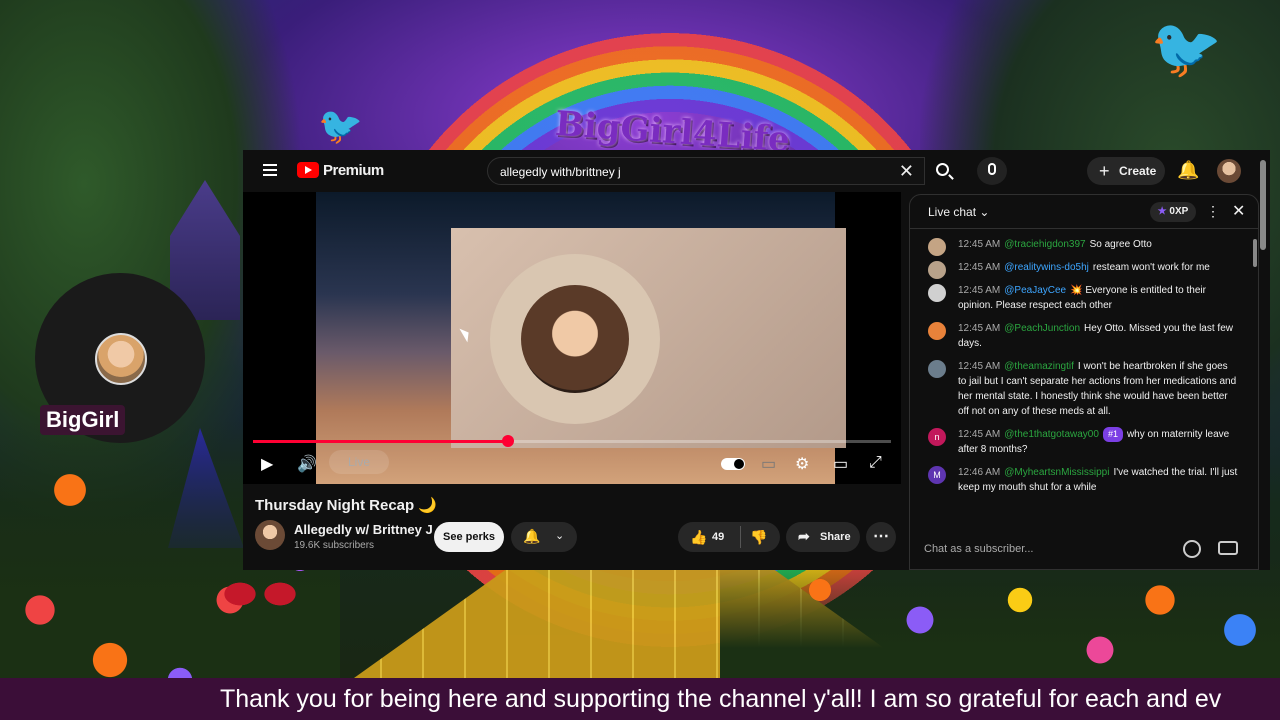 This screenshot has width=1280, height=720. I want to click on create-label: Create, so click(1138, 171).